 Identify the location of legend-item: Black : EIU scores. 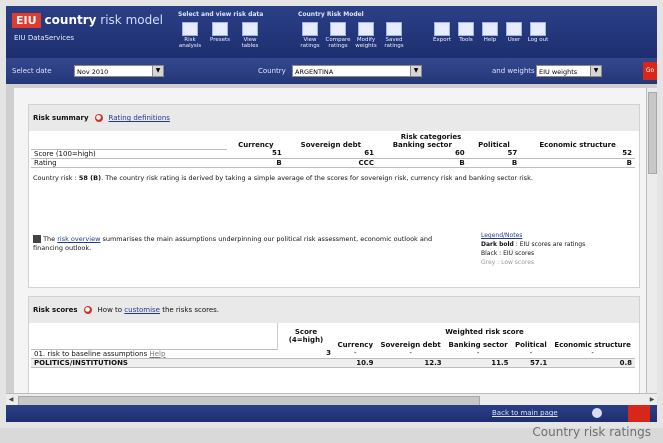
(508, 253).